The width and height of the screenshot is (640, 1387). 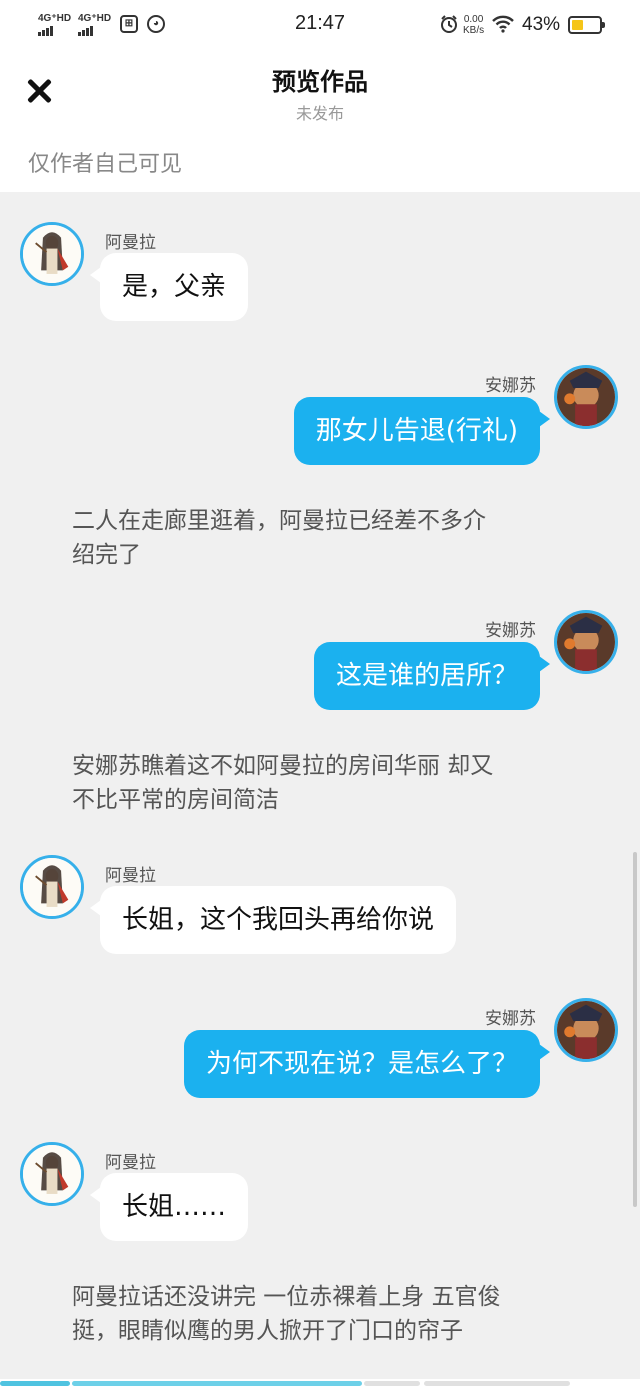 What do you see at coordinates (169, 287) in the screenshot?
I see `message-bubble: 是，父亲` at bounding box center [169, 287].